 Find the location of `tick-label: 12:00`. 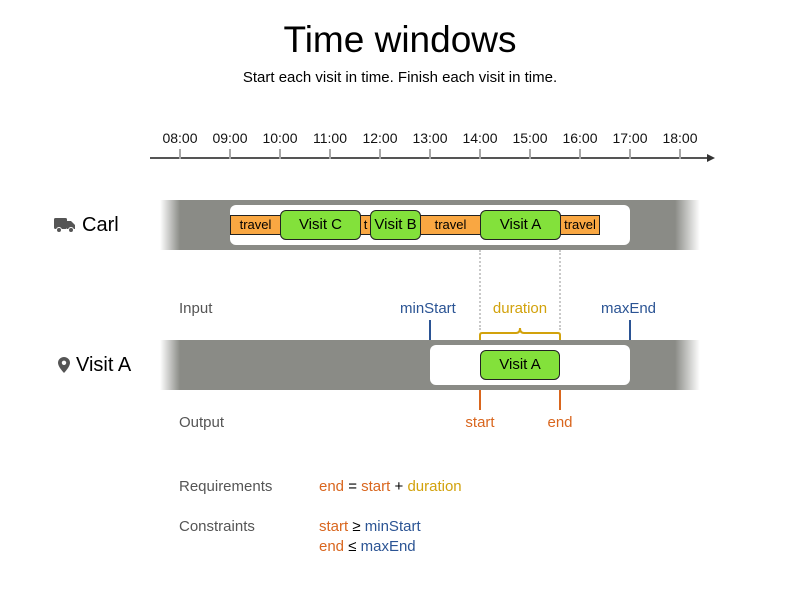

tick-label: 12:00 is located at coordinates (380, 138).